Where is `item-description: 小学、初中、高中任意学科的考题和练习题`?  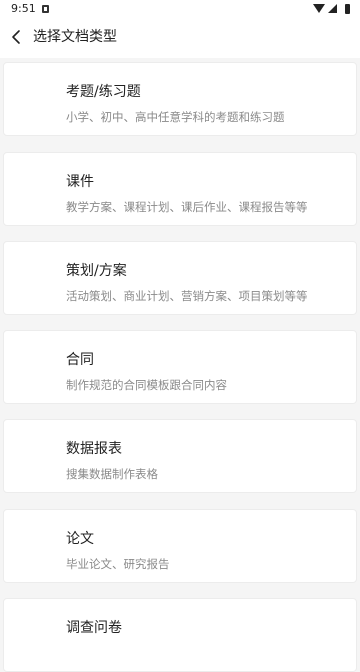
item-description: 小学、初中、高中任意学科的考题和练习题 is located at coordinates (175, 117).